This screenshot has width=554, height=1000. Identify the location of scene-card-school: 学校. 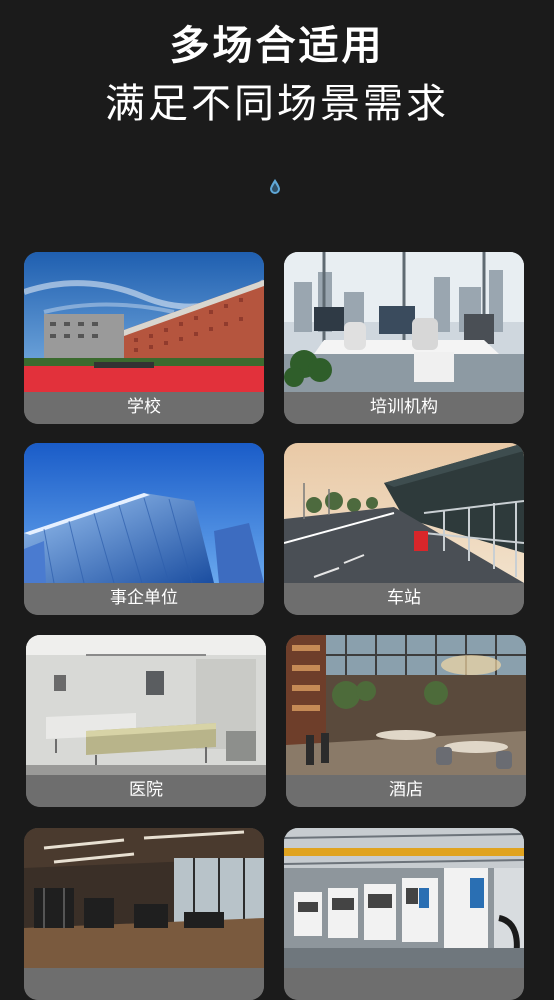
(144, 338).